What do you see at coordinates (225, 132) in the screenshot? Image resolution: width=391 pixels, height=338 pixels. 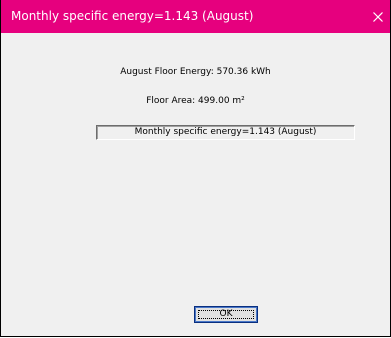 I see `specific-energy-result-field: Monthly specific energy=1.143 (August)` at bounding box center [225, 132].